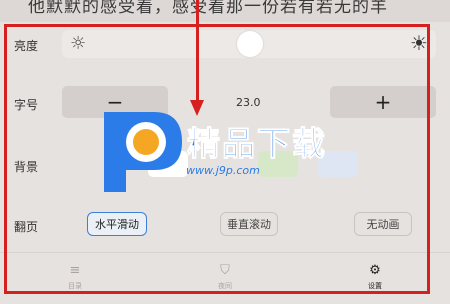 Image resolution: width=450 pixels, height=304 pixels. Describe the element at coordinates (75, 286) in the screenshot. I see `tab-catalog-label: 目录` at that location.